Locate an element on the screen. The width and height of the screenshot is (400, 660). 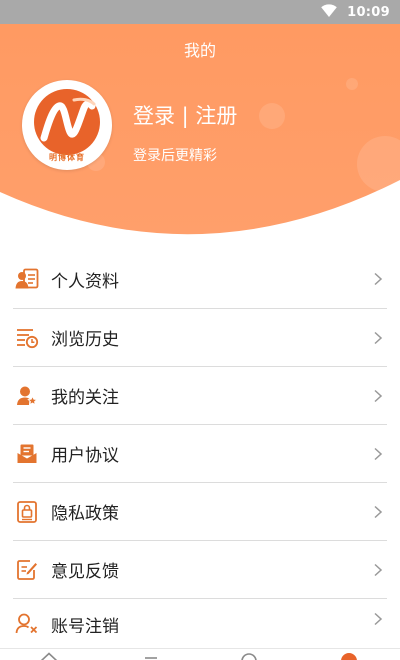
status-time: 10:09 is located at coordinates (368, 12).